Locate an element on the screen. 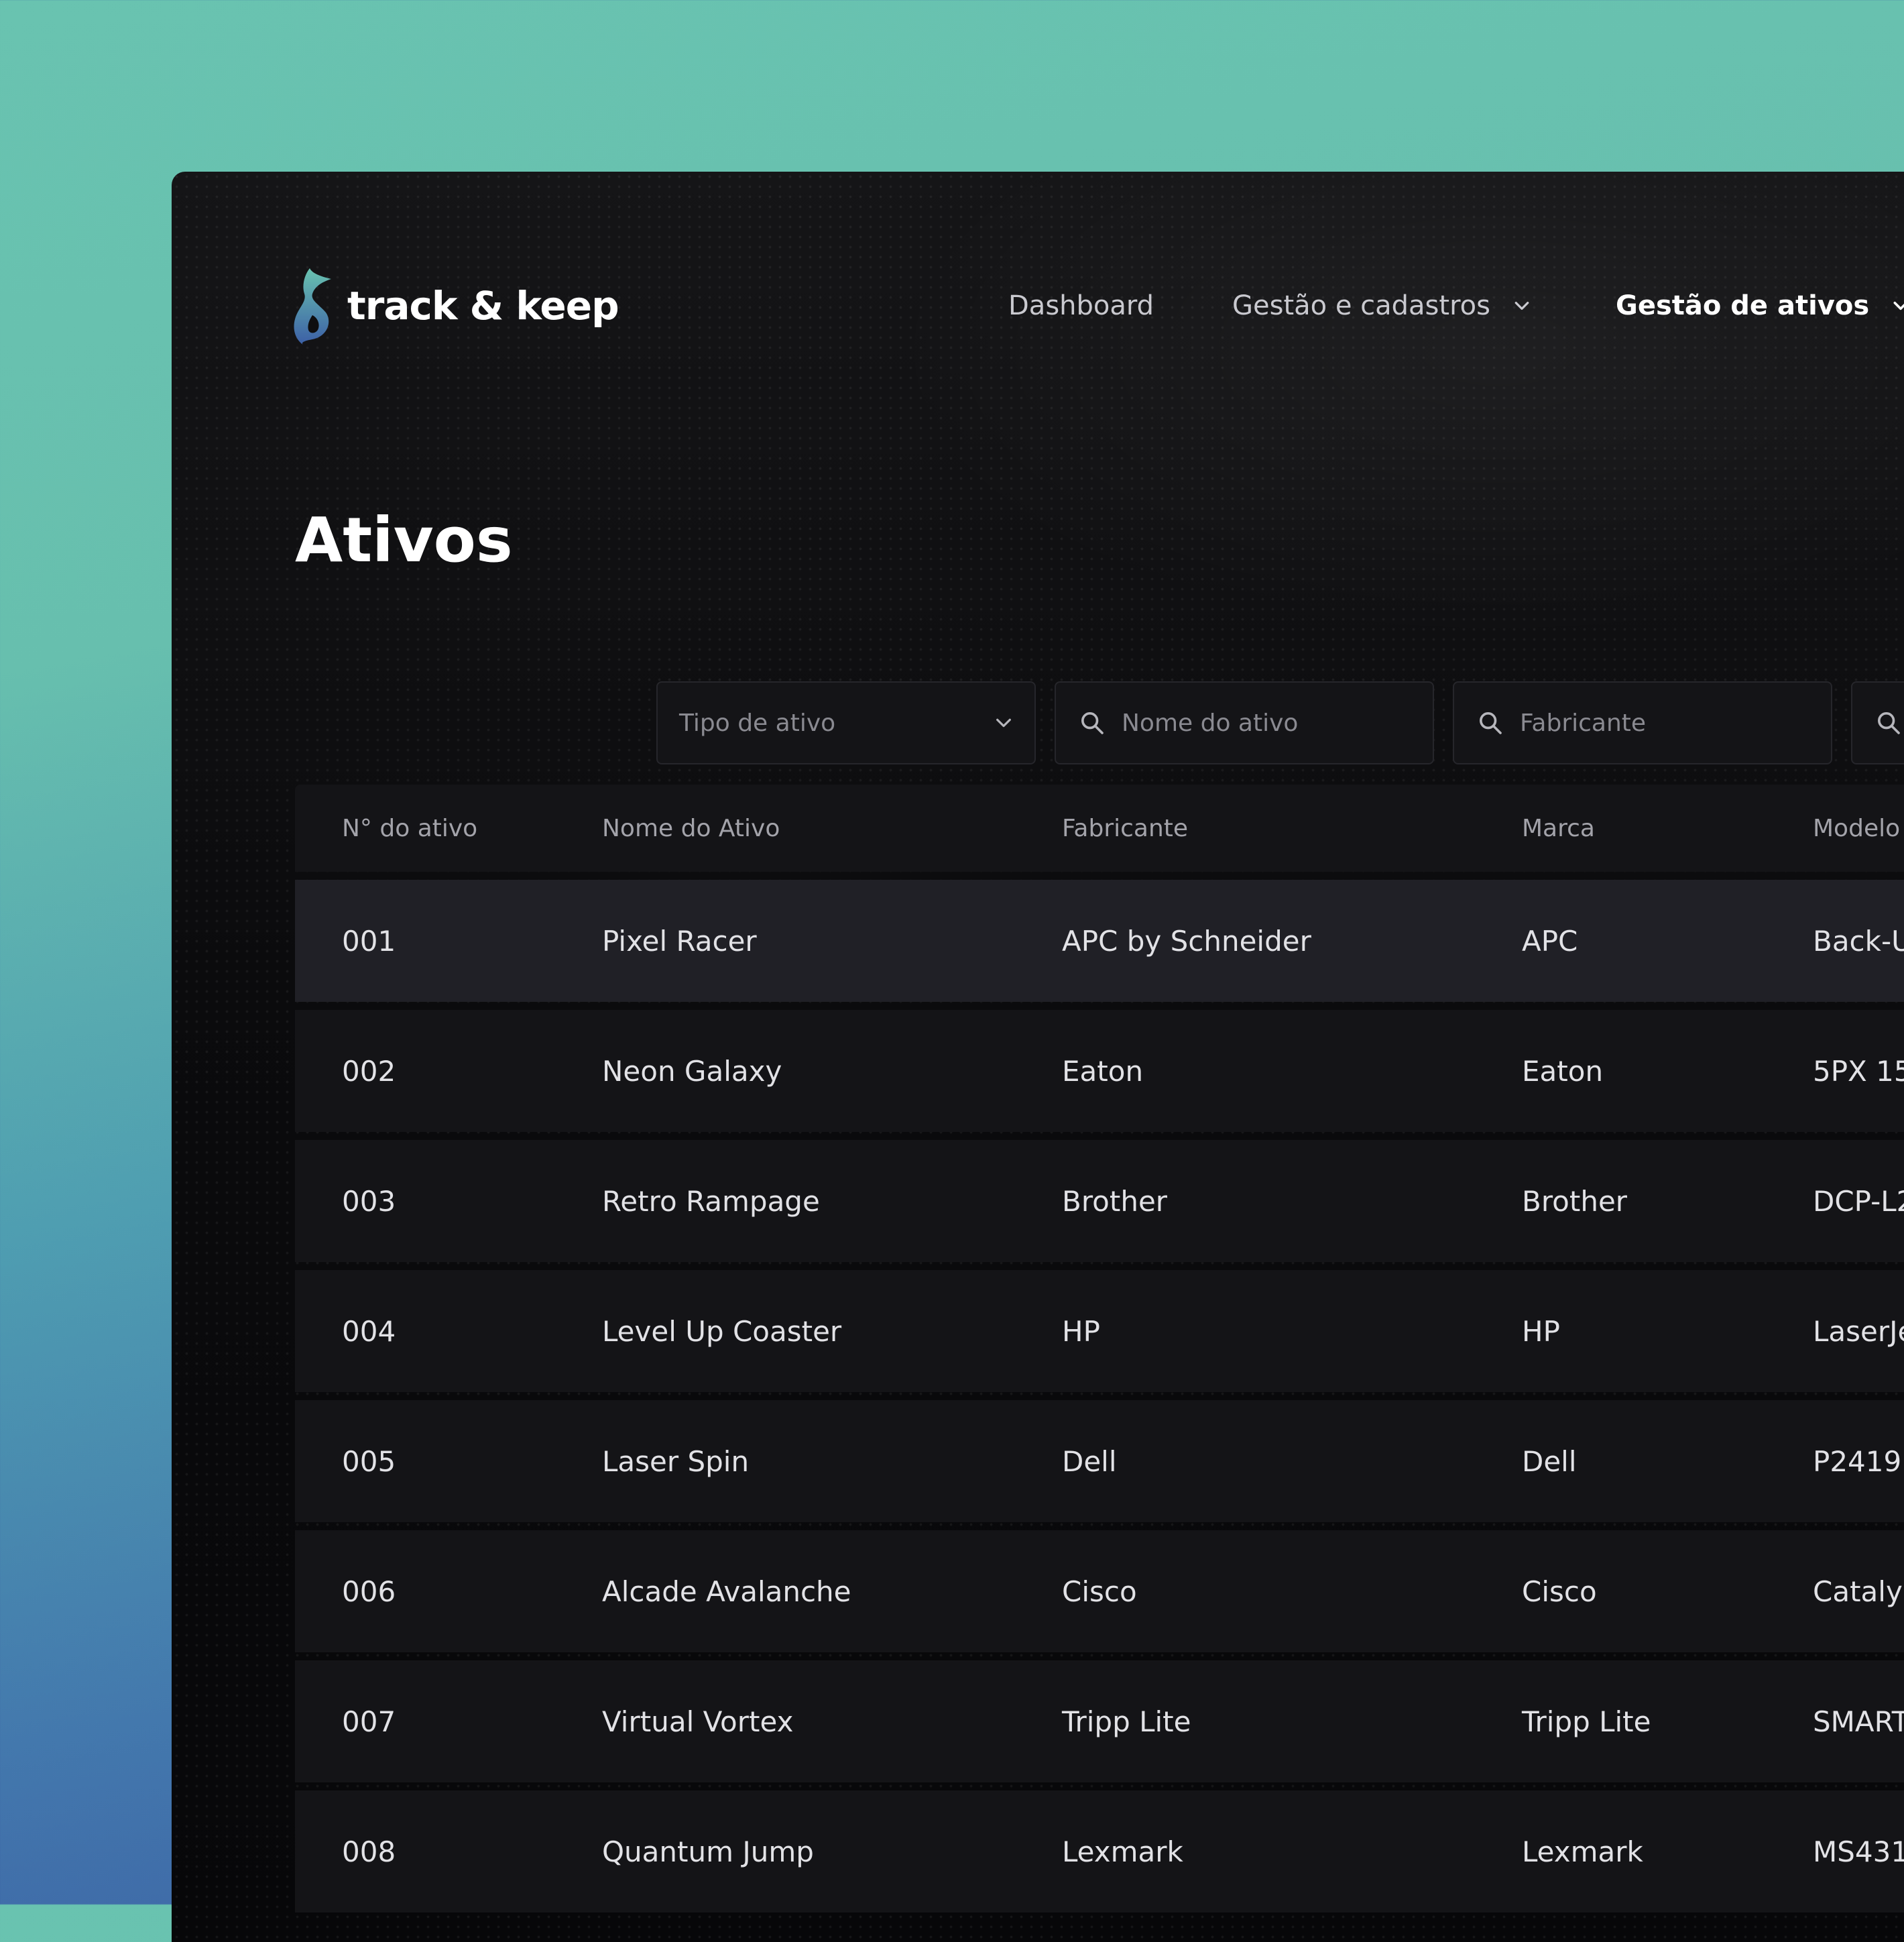 The width and height of the screenshot is (1904, 1942). table-row: 002 Neon Galaxy Eaton Eaton 5PX 150 is located at coordinates (1099, 1071).